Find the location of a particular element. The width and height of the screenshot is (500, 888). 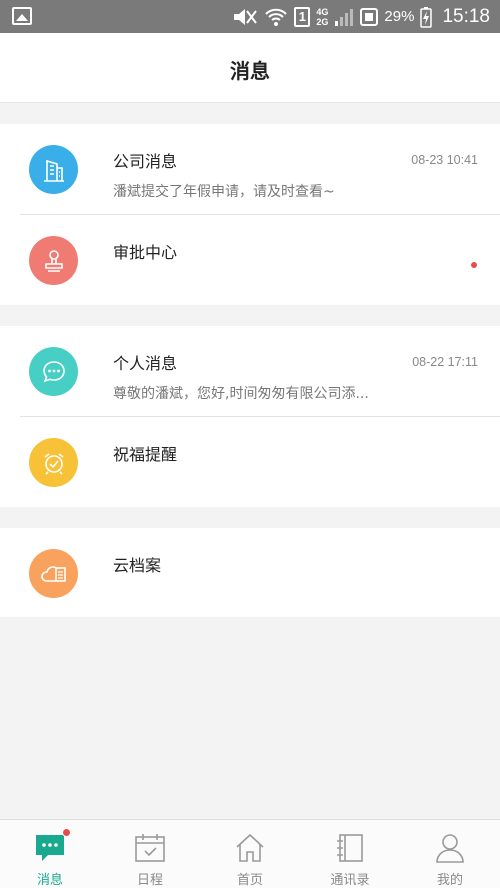

item-timestamp: 08-22 17:11 is located at coordinates (445, 362).